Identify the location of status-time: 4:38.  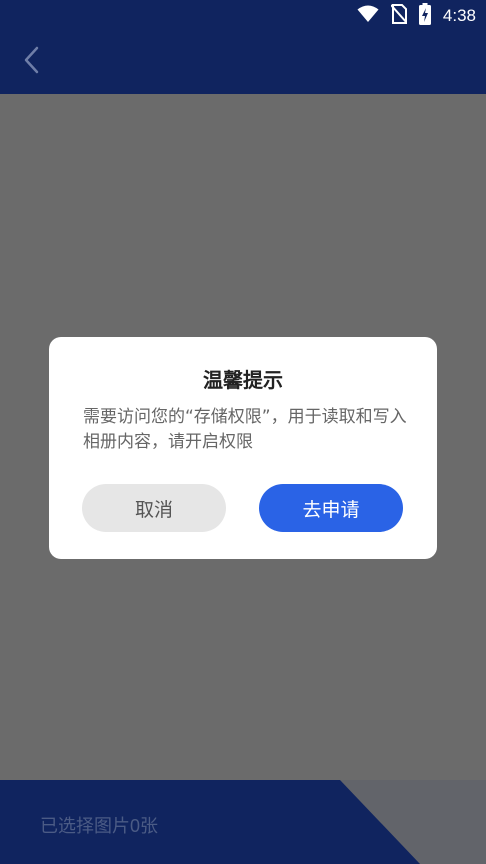
(459, 15).